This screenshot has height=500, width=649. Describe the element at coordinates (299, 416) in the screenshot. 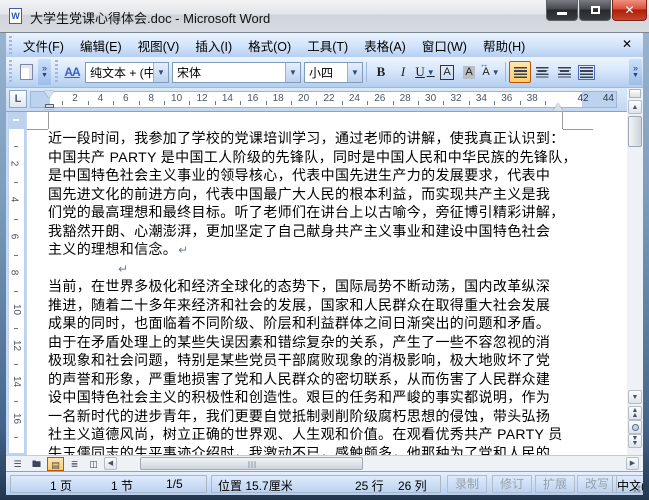

I see `document-line: 一名新时代的进步青年，我们更要自觉抵制剥削阶级腐朽思想的侵蚀，带头弘扬` at that location.